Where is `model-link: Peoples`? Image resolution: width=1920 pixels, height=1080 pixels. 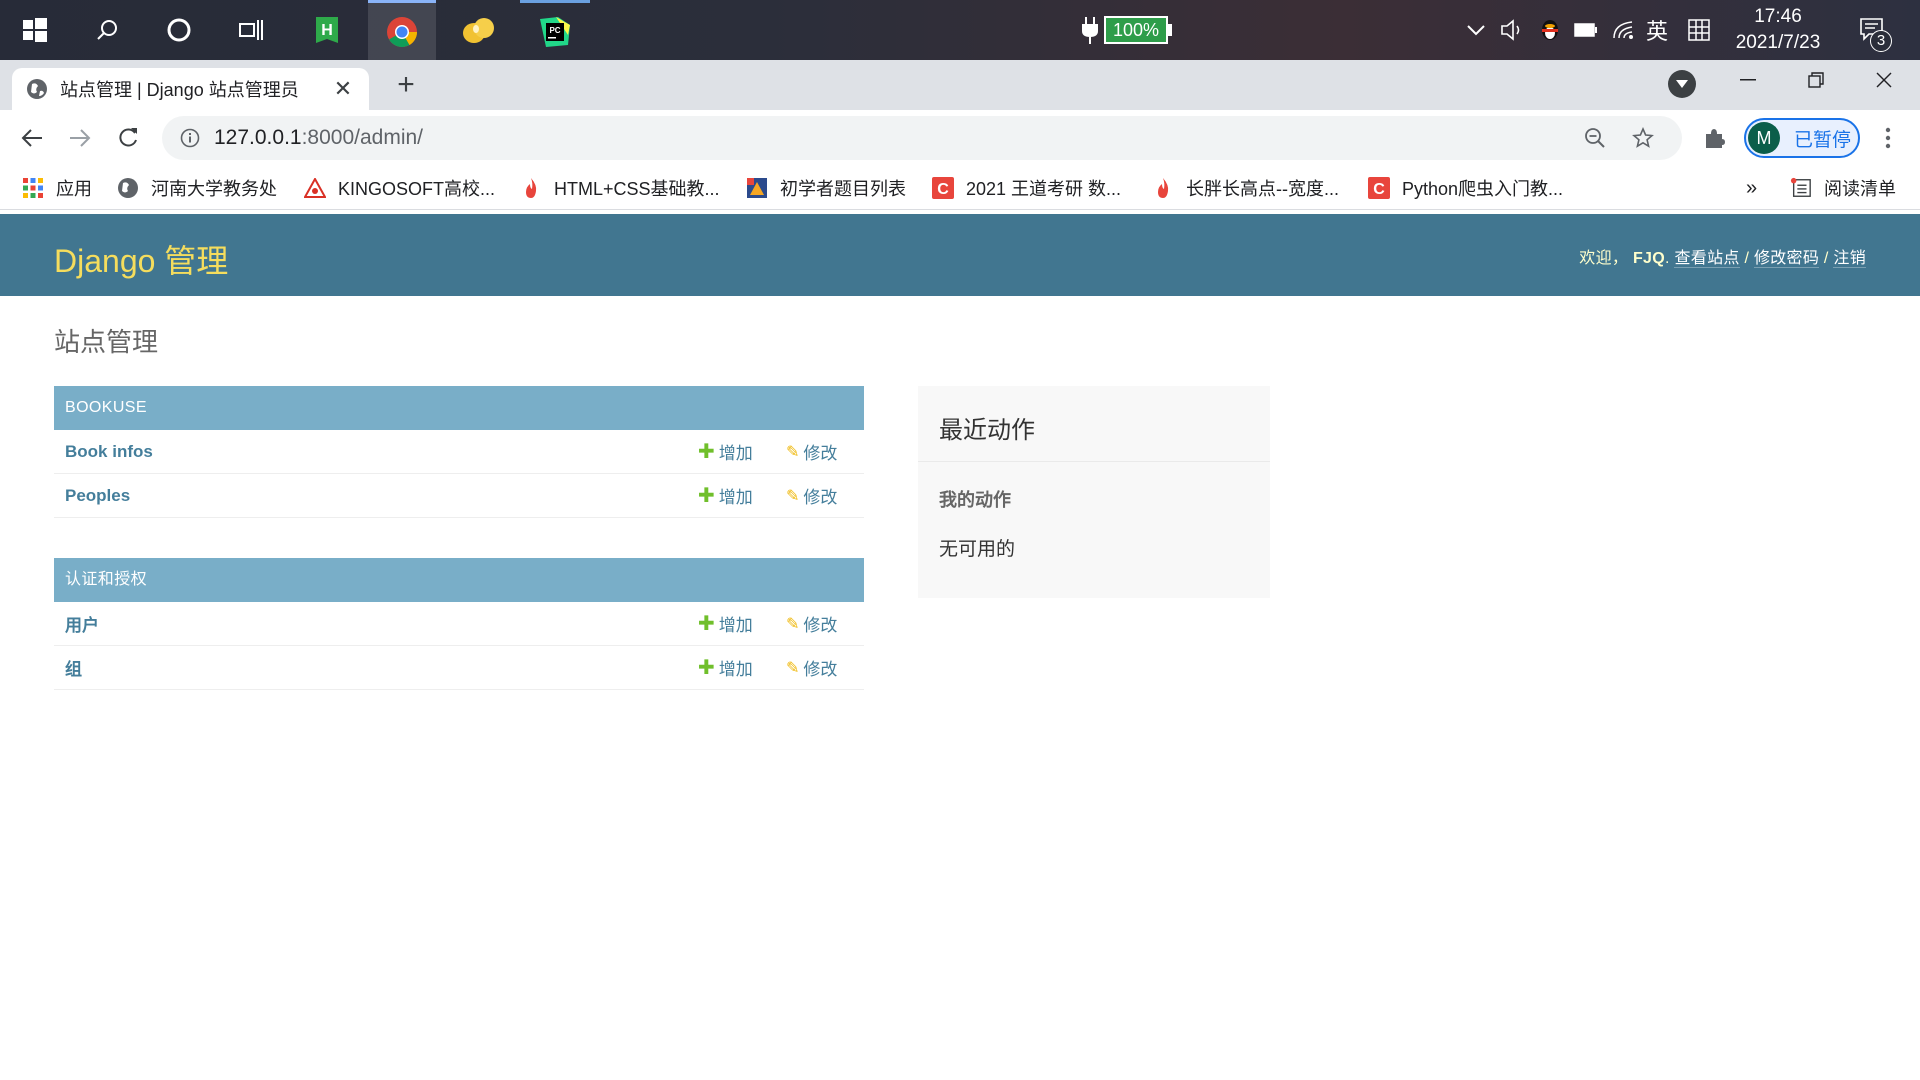 model-link: Peoples is located at coordinates (381, 496).